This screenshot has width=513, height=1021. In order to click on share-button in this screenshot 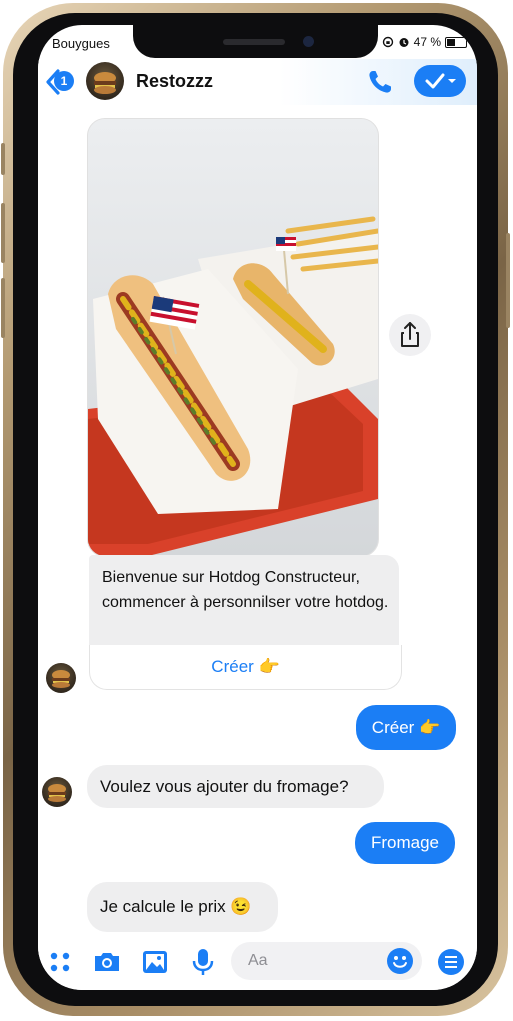, I will do `click(410, 335)`.